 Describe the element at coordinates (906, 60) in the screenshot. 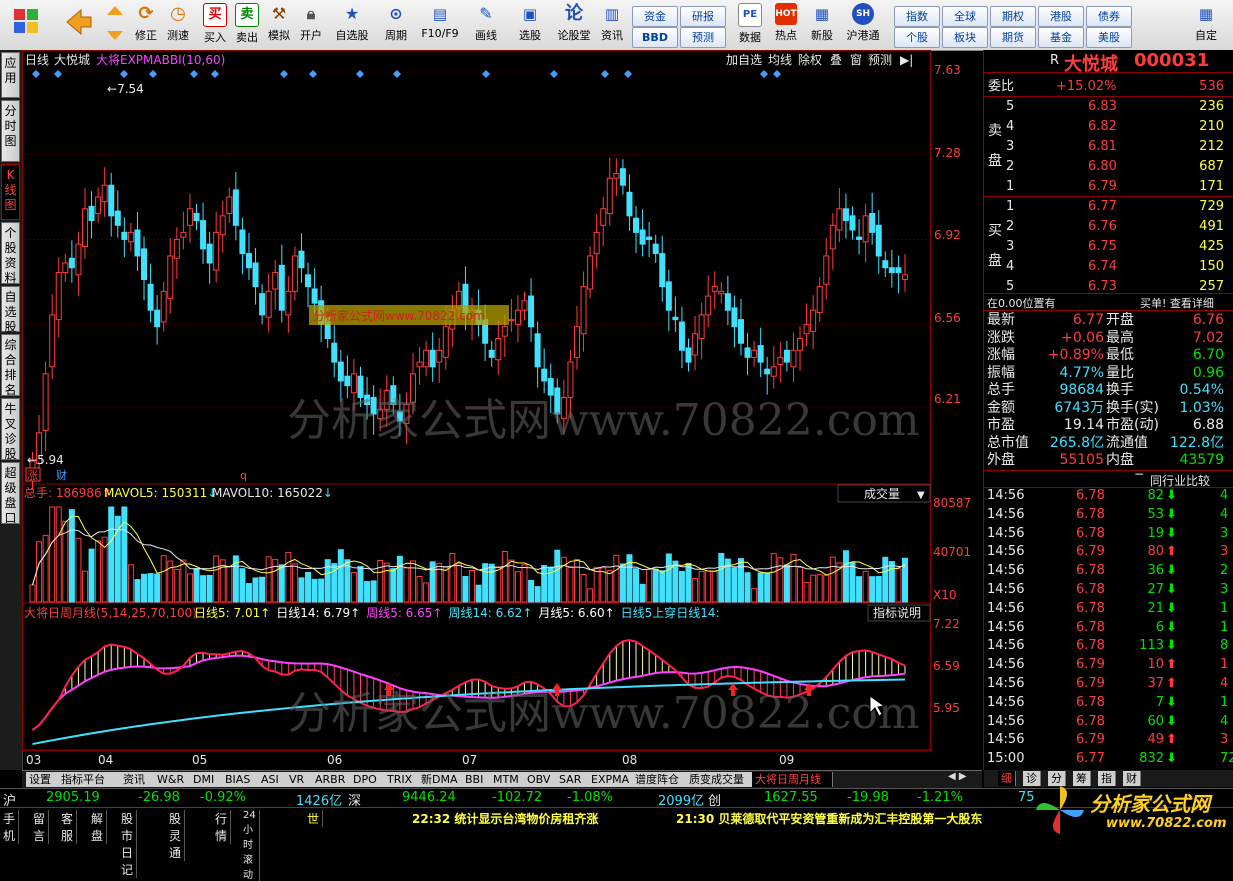

I see `expand-arrow-icon: ▶|` at that location.